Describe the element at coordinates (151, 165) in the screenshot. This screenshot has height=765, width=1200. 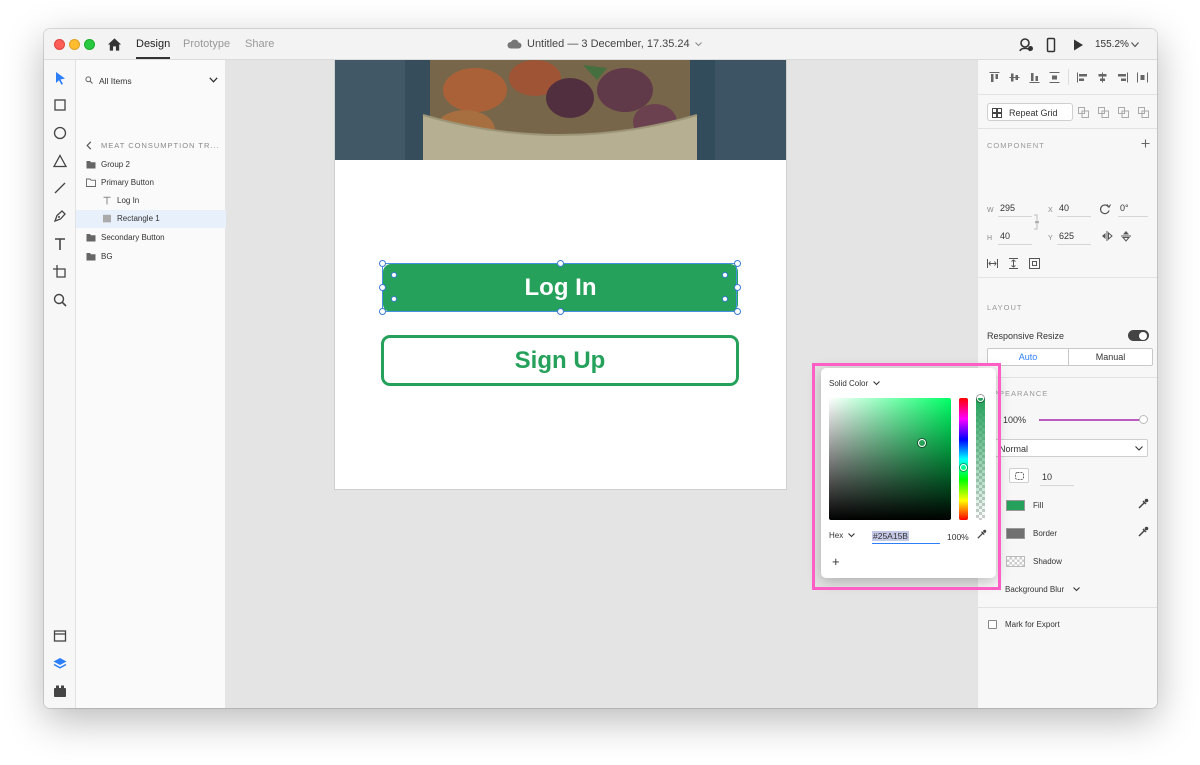
I see `layer-item-group-2: Group 2` at that location.